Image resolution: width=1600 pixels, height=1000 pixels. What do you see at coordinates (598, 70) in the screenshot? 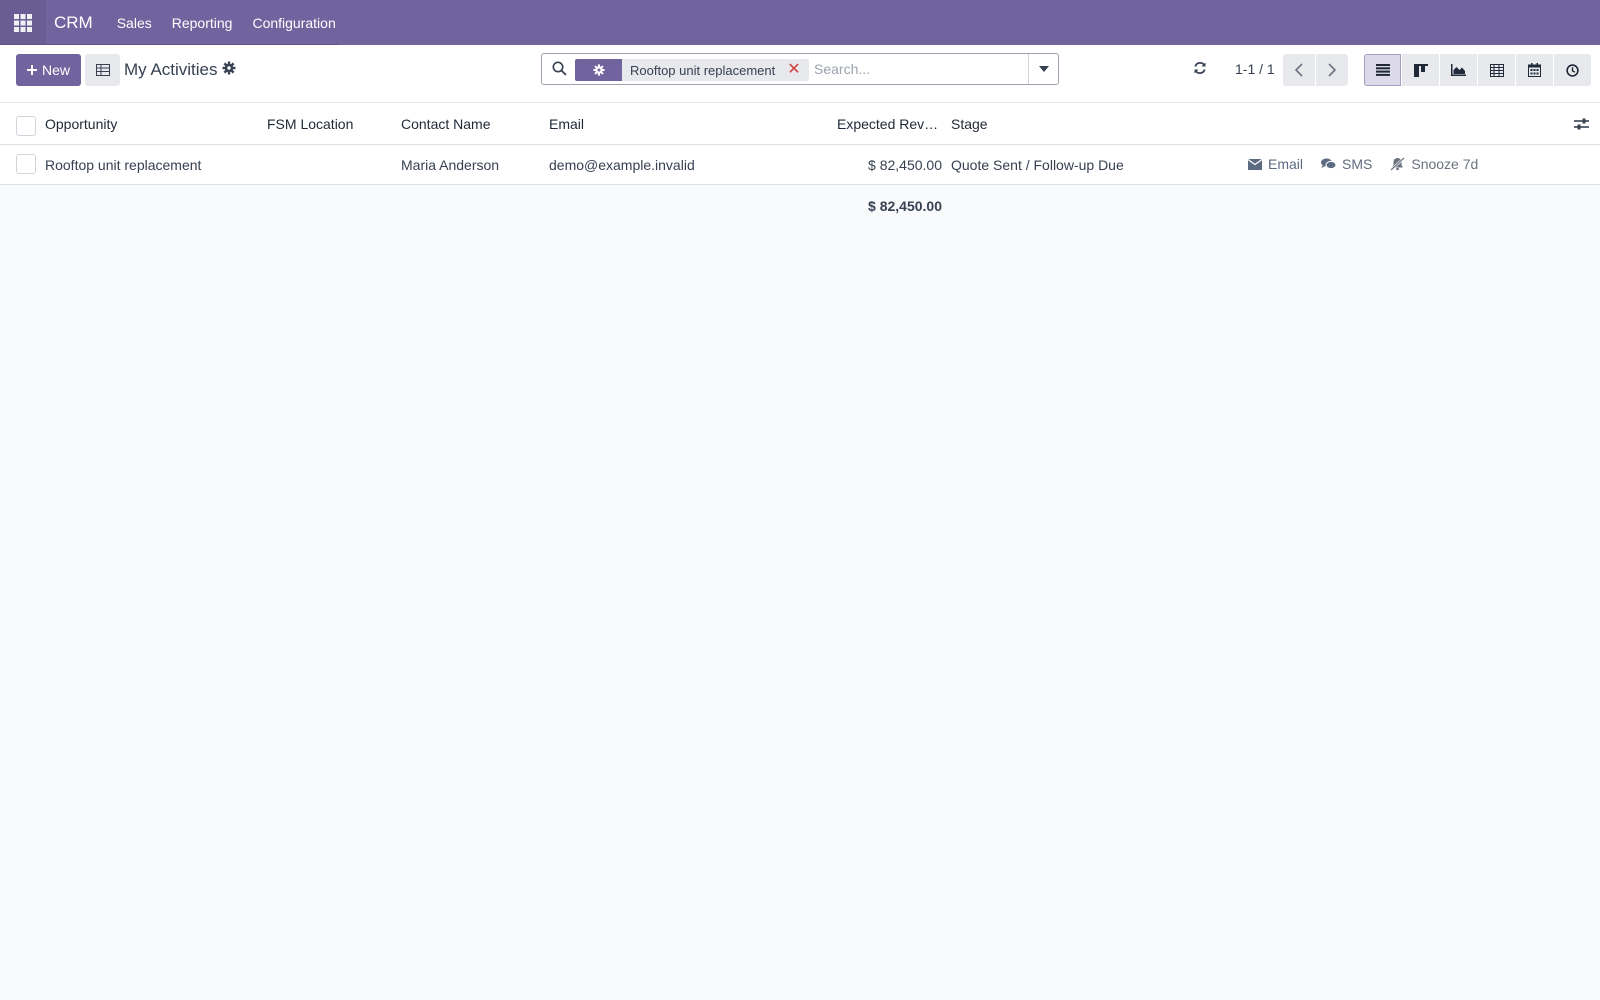
I see `facet-gear-icon` at bounding box center [598, 70].